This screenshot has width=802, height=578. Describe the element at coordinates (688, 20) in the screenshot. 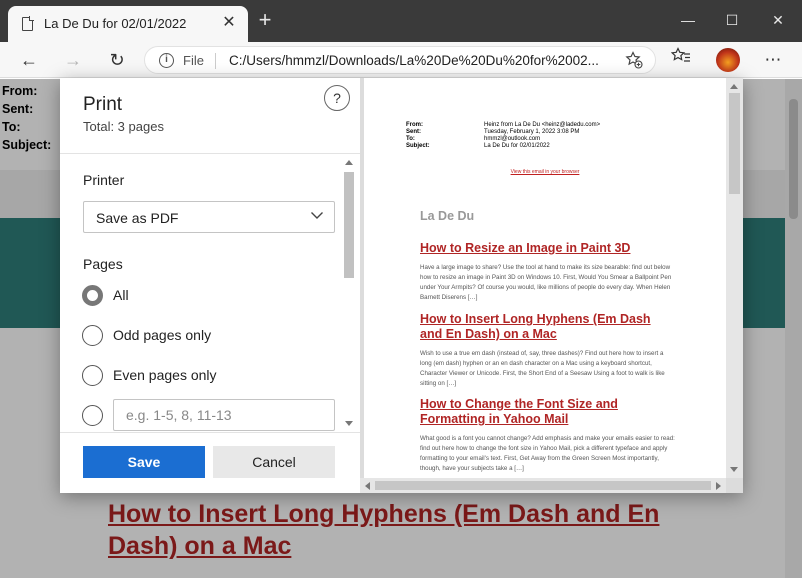

I see `minimize-button: —` at that location.